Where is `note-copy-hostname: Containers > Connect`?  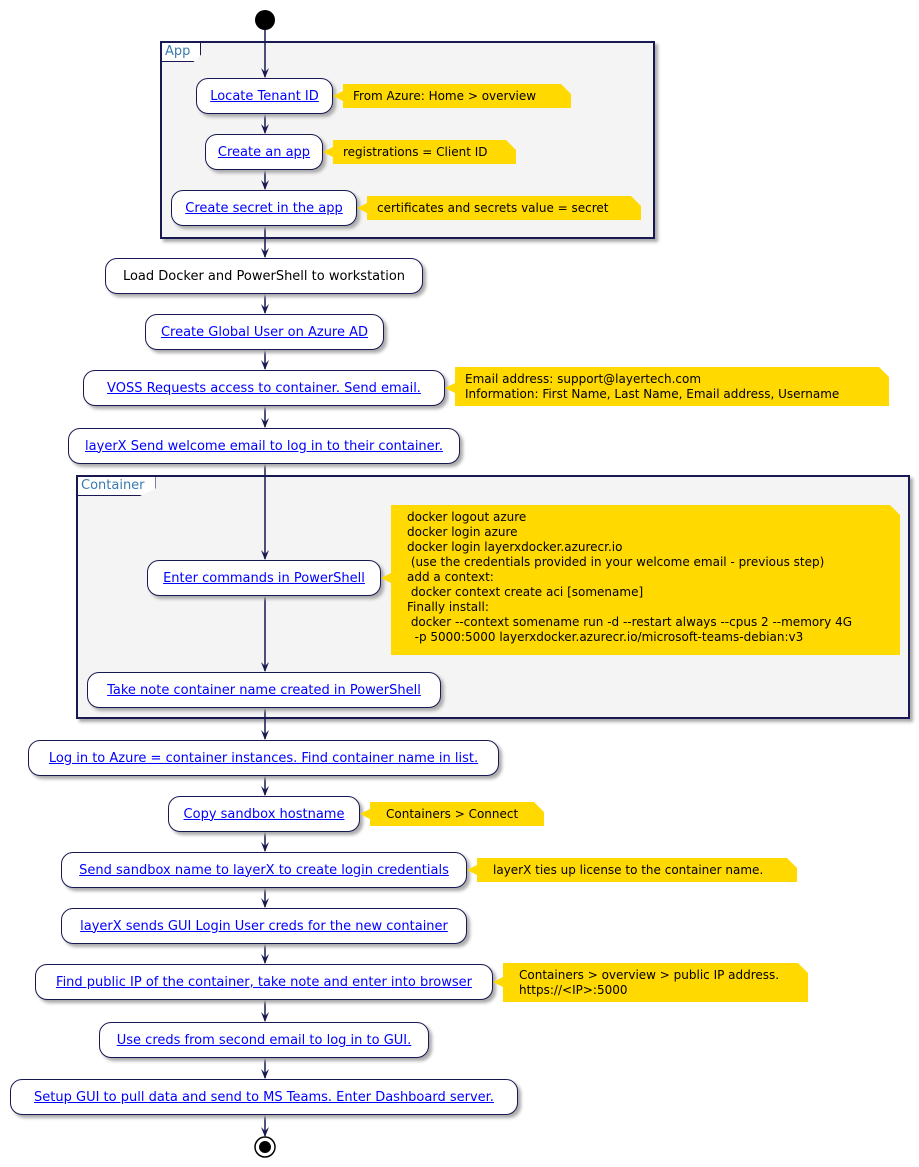 note-copy-hostname: Containers > Connect is located at coordinates (457, 814).